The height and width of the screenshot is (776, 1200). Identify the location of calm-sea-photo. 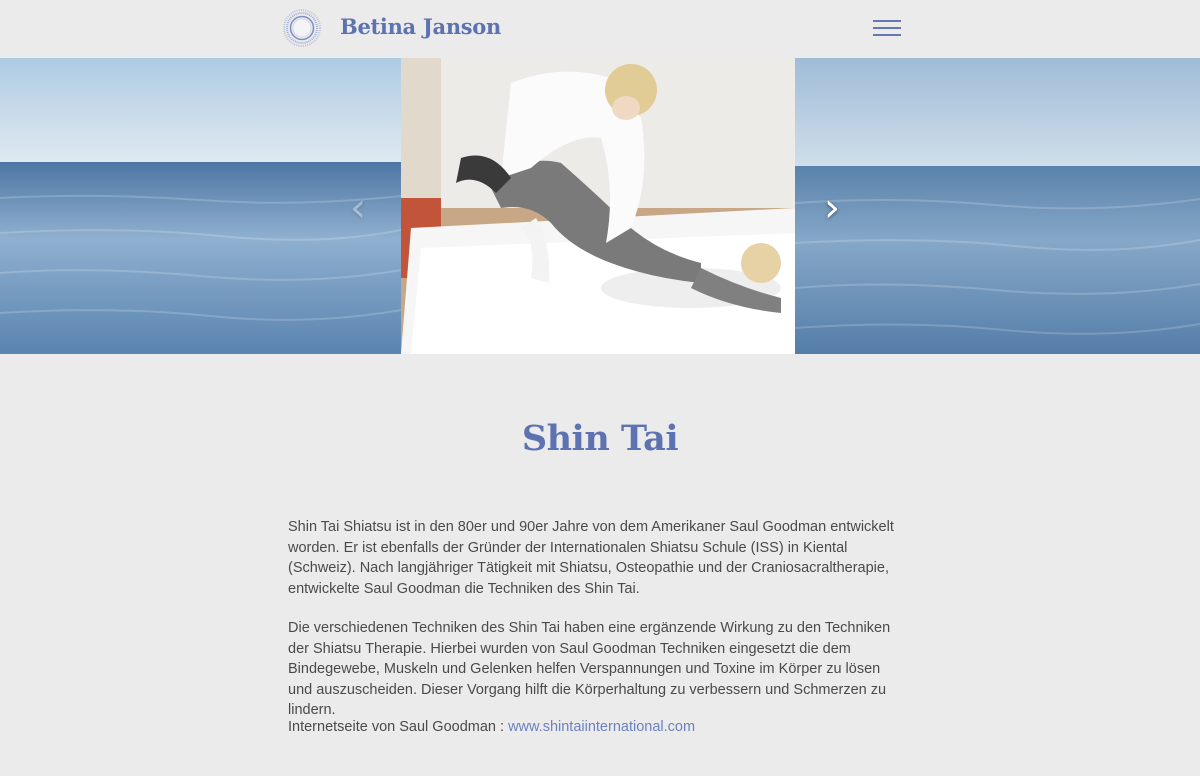
(200, 206).